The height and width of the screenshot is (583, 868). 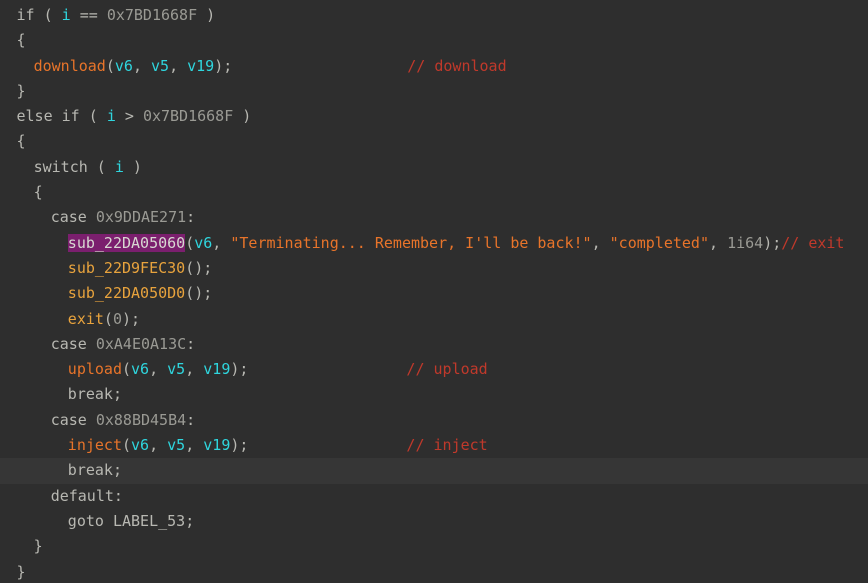 I want to click on keyword-default: default, so click(x=82, y=495).